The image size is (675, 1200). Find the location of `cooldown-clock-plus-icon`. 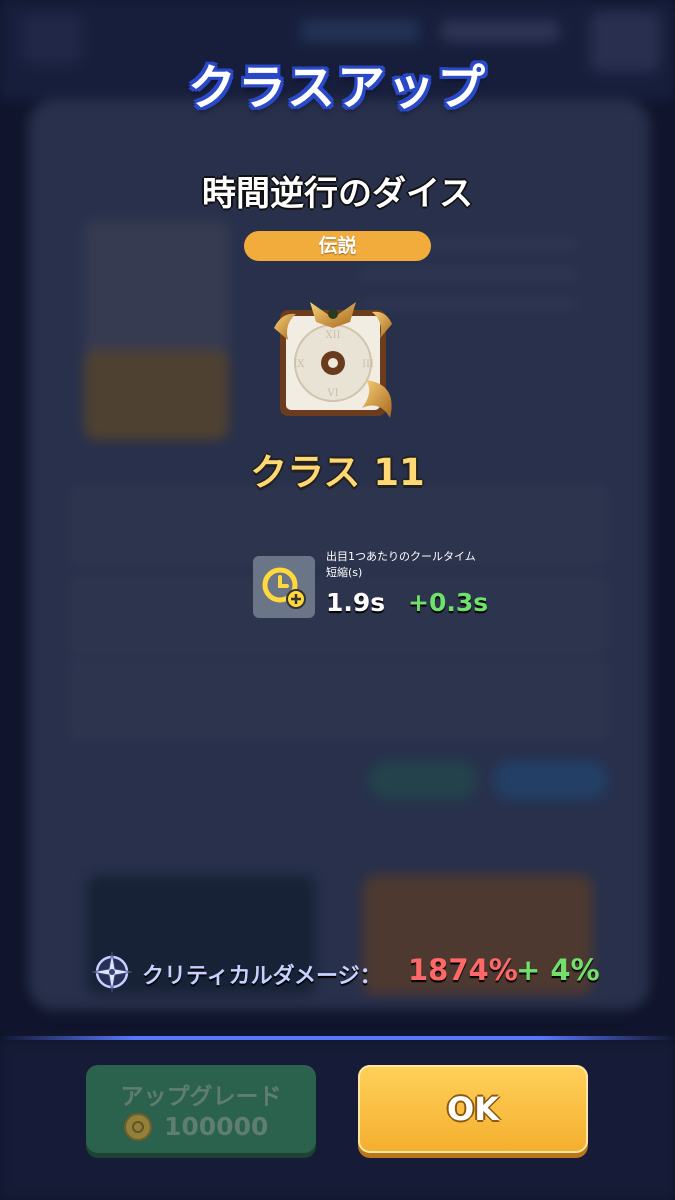

cooldown-clock-plus-icon is located at coordinates (284, 587).